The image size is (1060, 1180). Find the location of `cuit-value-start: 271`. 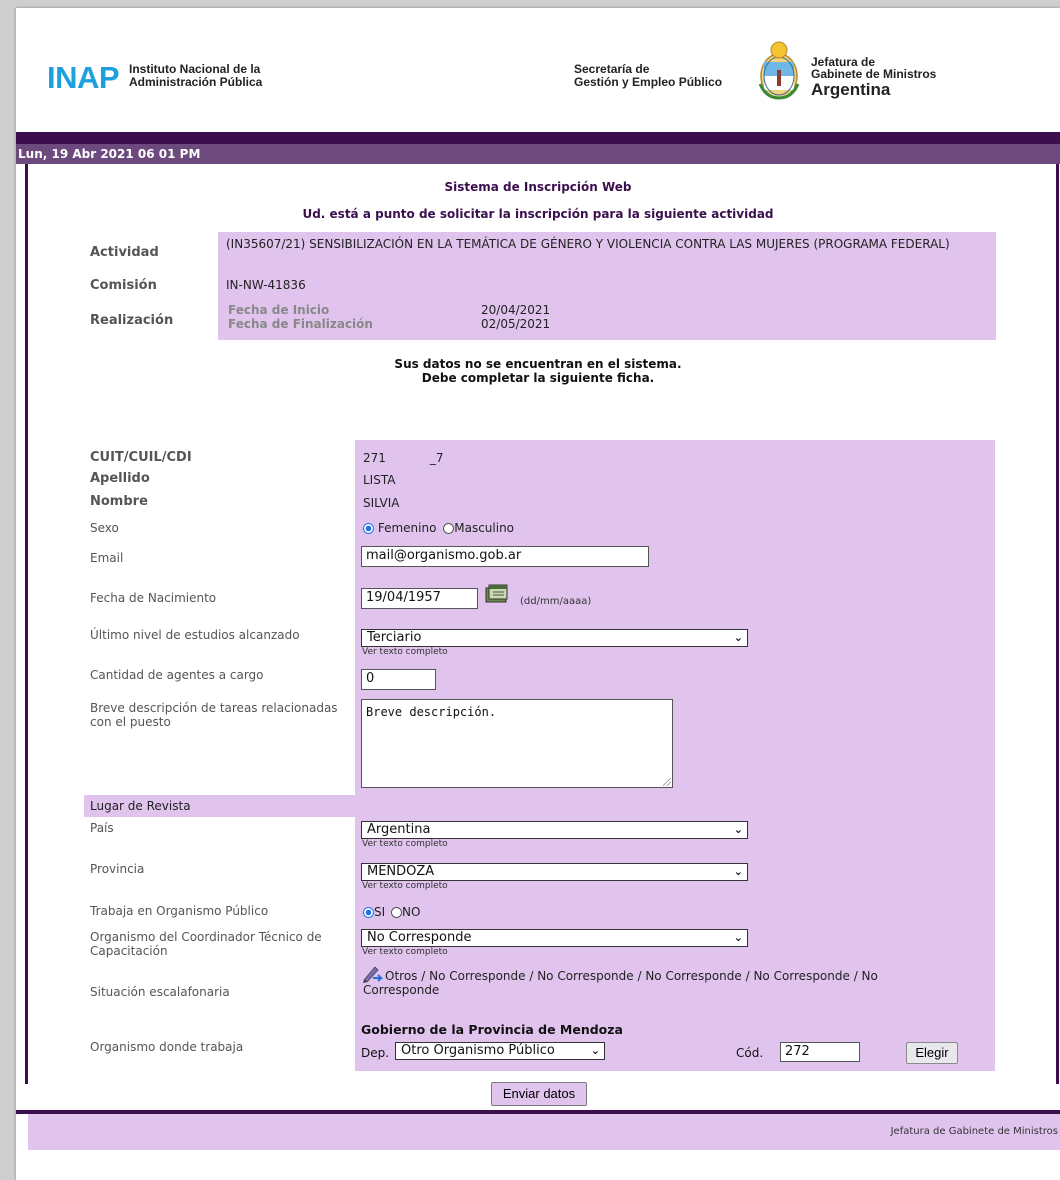

cuit-value-start: 271 is located at coordinates (374, 458).